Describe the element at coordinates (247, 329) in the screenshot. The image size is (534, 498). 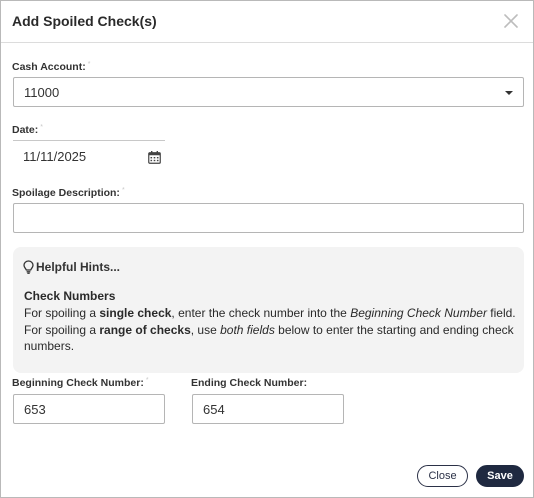
I see `hint-italic-text: both fields` at that location.